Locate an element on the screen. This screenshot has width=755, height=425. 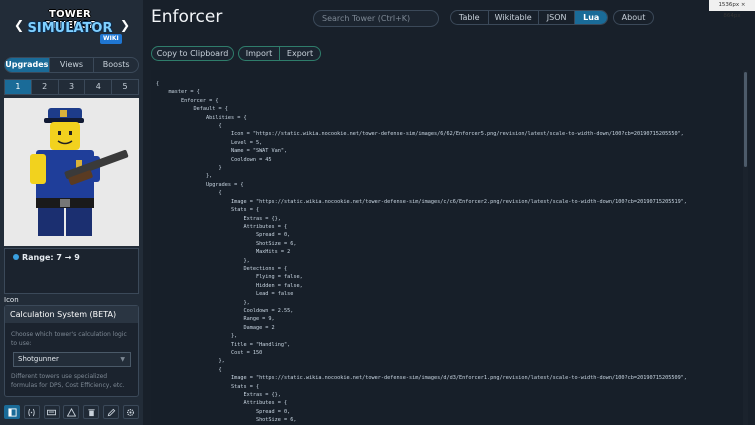
tower-portrait is located at coordinates (71, 172).